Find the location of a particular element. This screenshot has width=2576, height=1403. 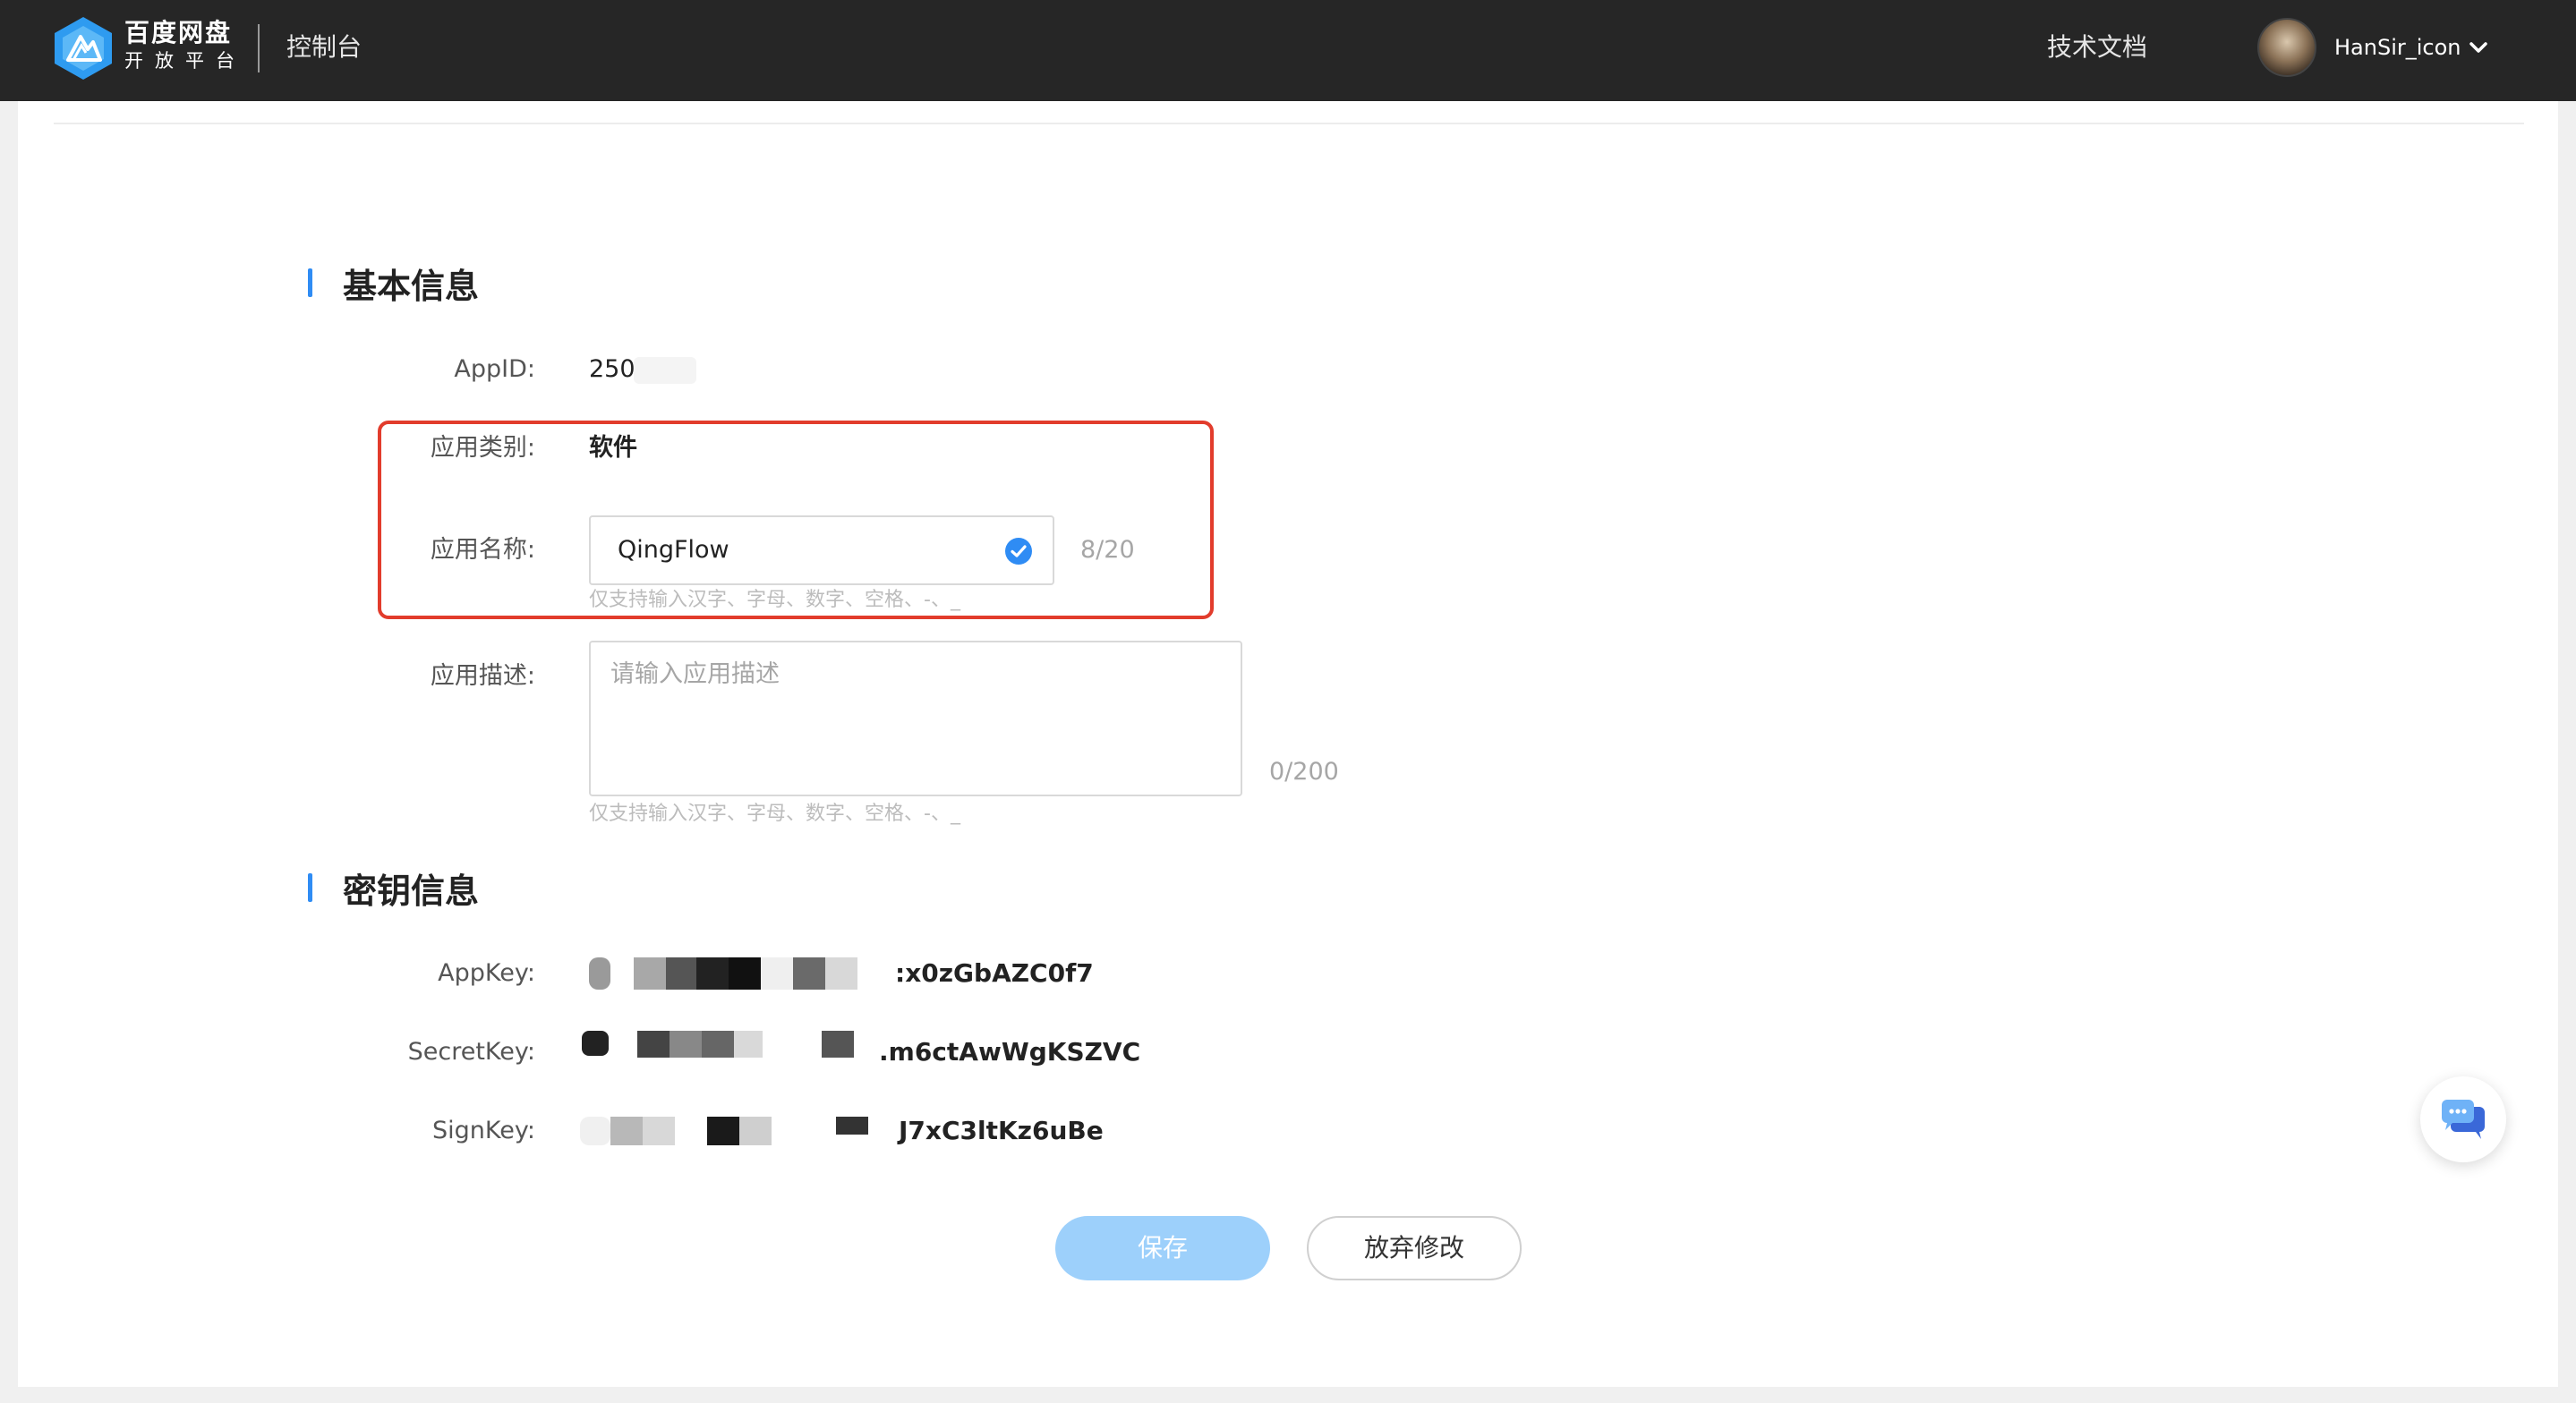

header-divider is located at coordinates (259, 48).